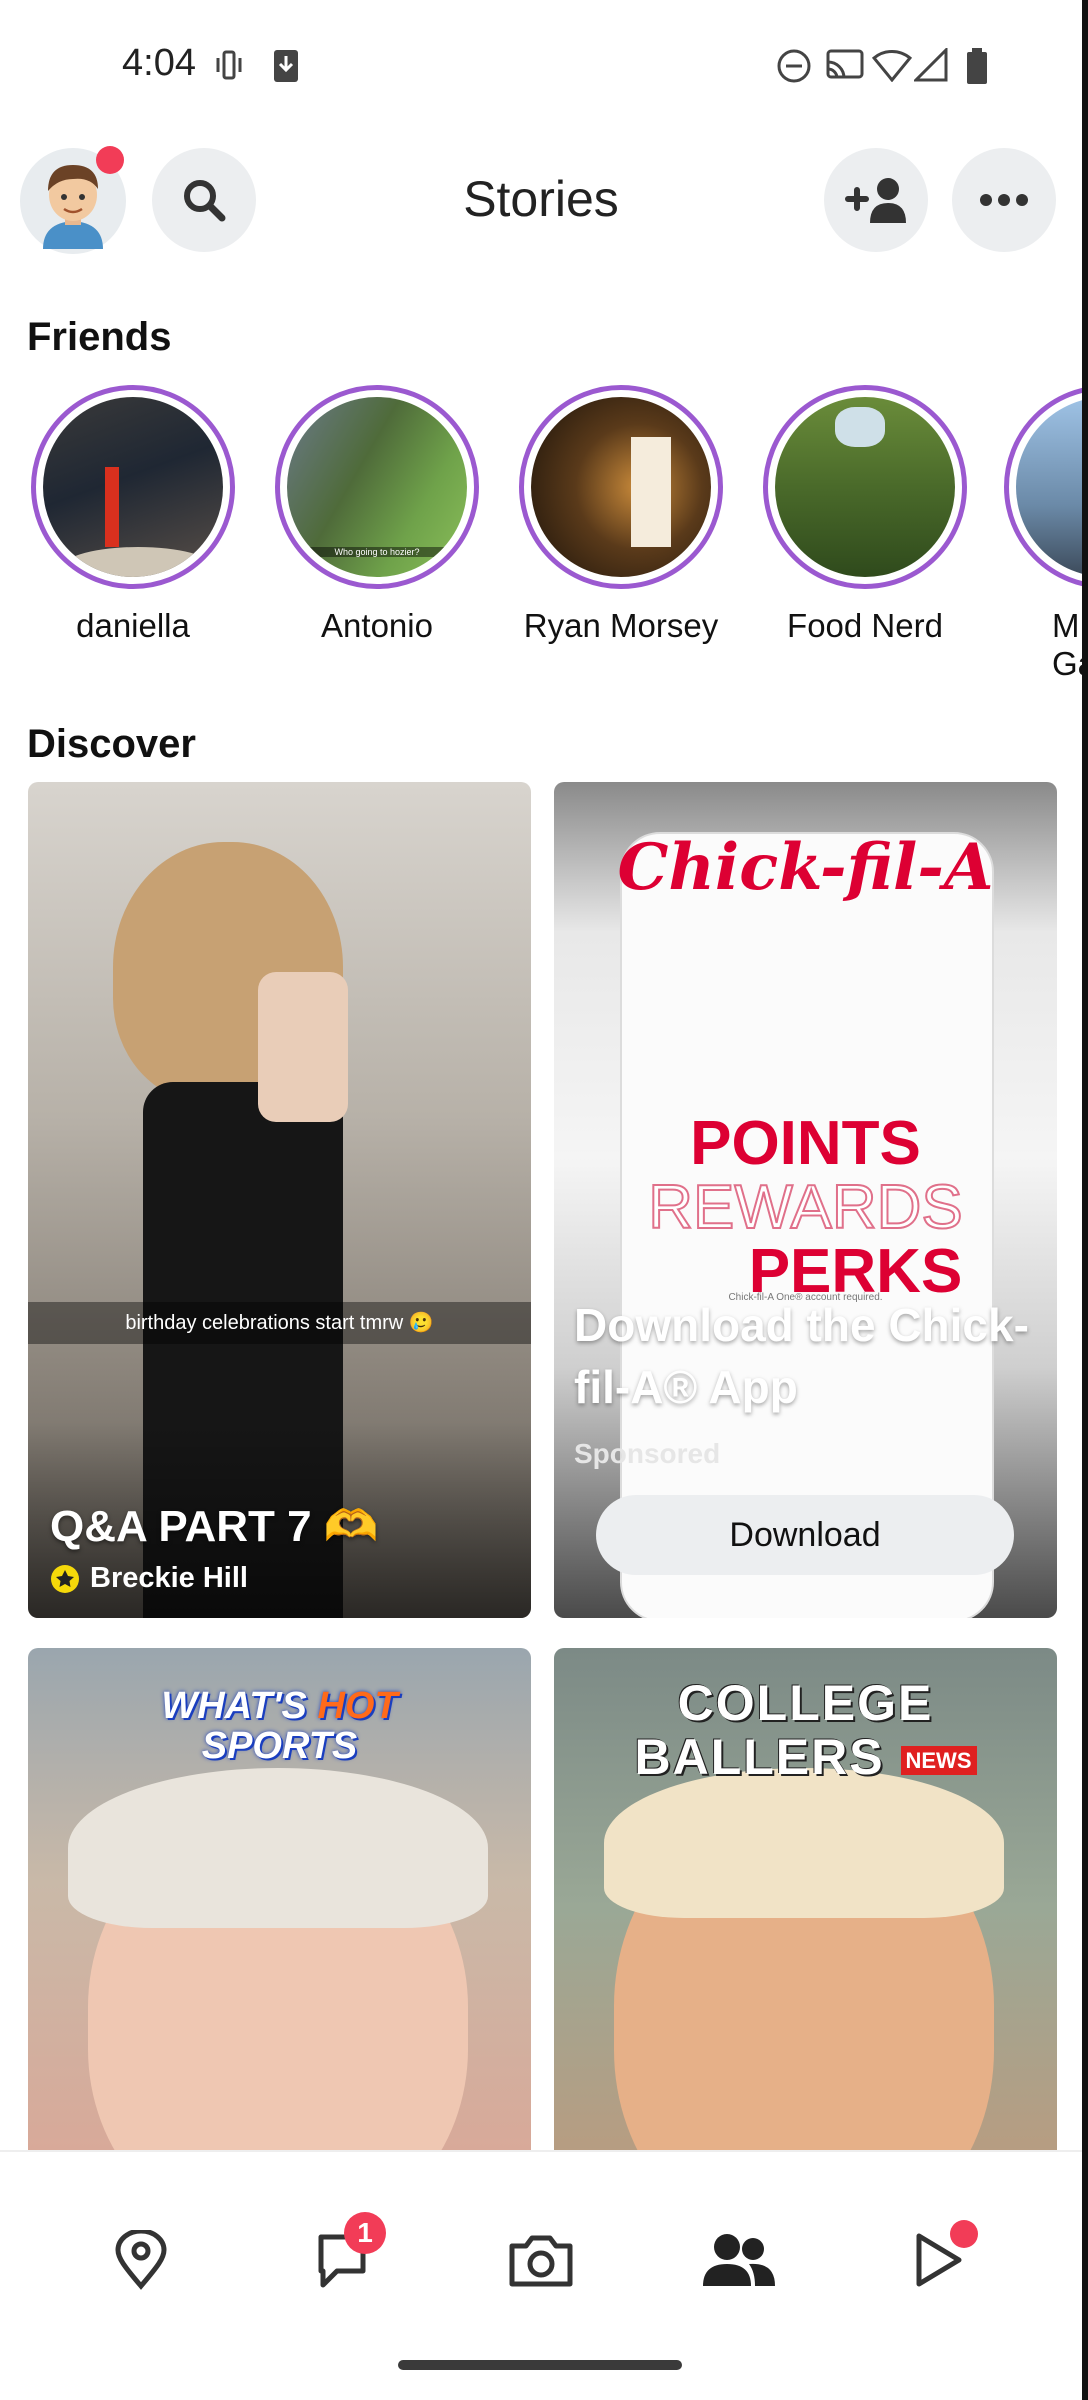 The image size is (1088, 2400). I want to click on friend-story-food-nerd: Food Nerd, so click(865, 515).